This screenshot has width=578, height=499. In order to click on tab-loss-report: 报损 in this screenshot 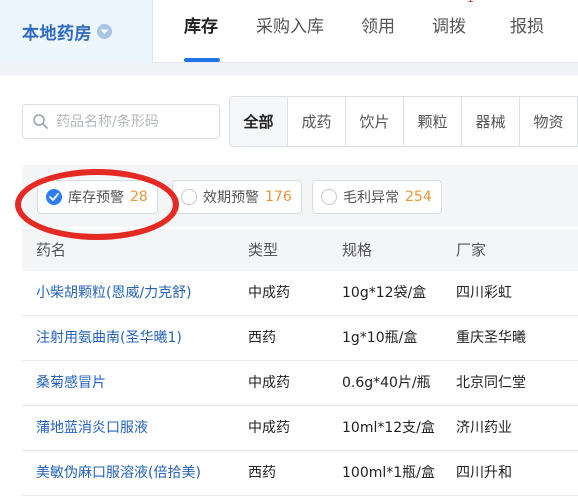, I will do `click(527, 31)`.